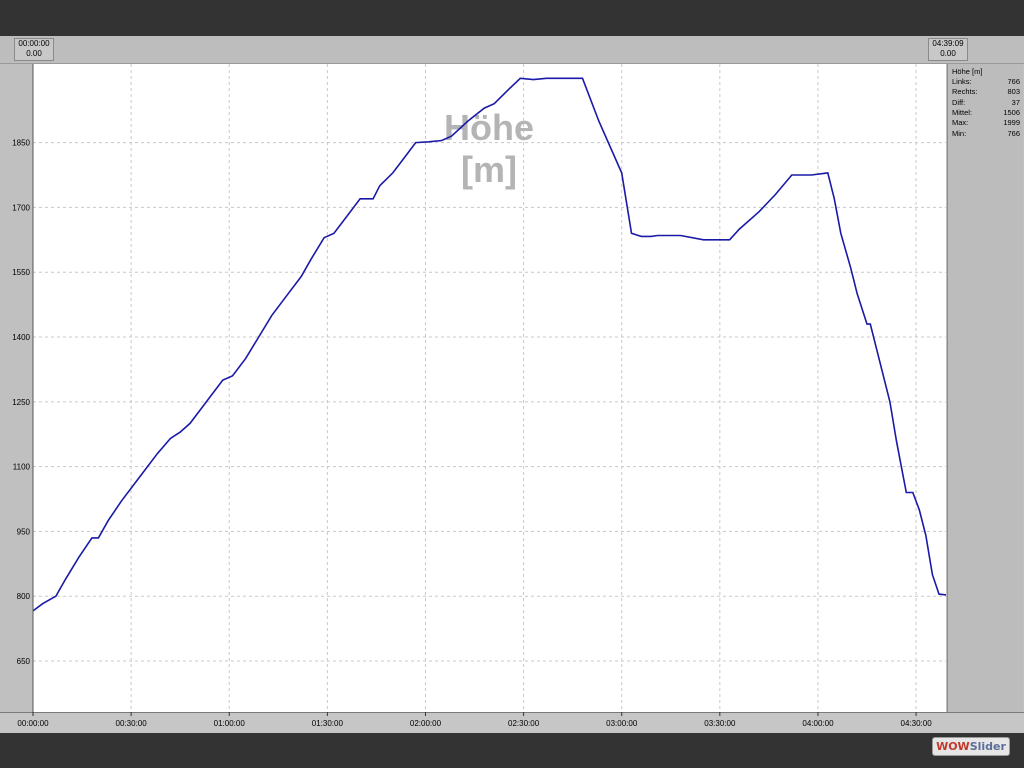 Image resolution: width=1024 pixels, height=768 pixels. I want to click on stat-row: Max: 1999, so click(986, 123).